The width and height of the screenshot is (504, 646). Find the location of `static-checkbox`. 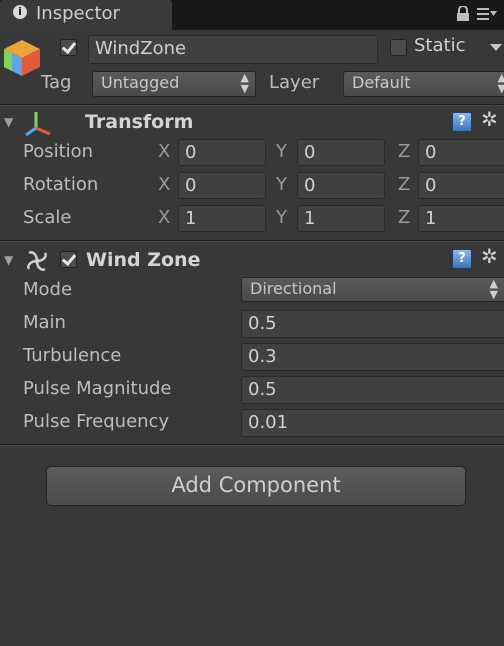

static-checkbox is located at coordinates (398, 47).